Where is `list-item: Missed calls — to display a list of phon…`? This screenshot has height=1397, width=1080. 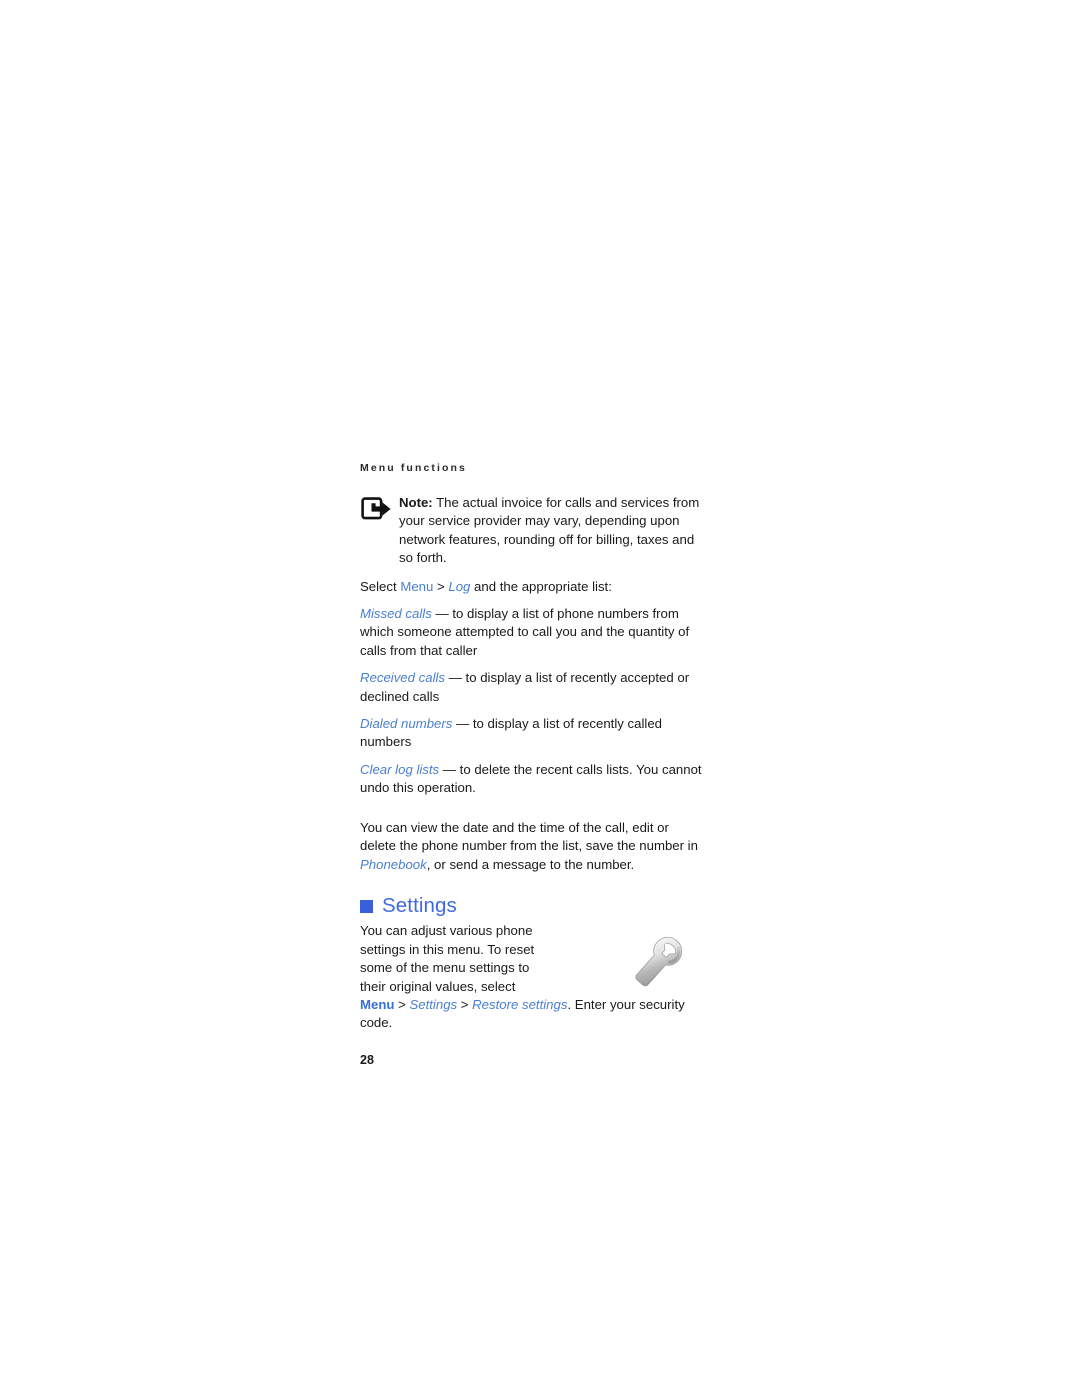 list-item: Missed calls — to display a list of phon… is located at coordinates (532, 632).